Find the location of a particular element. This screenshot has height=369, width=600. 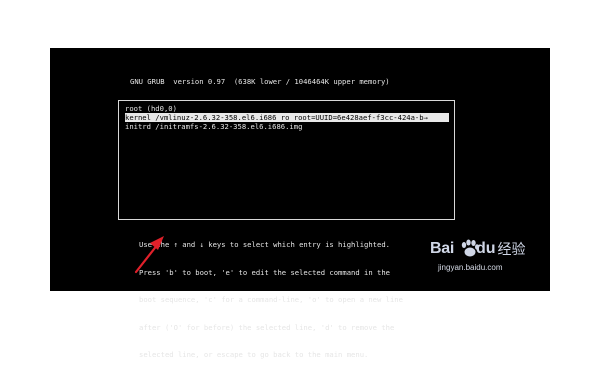

watermark-brand-left: Bai is located at coordinates (442, 248).